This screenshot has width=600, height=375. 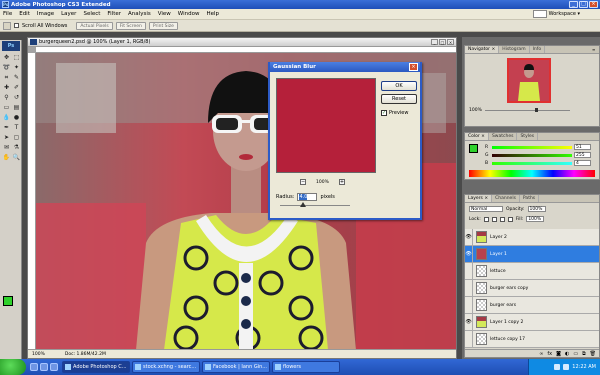 What do you see at coordinates (494, 219) in the screenshot?
I see `lock-image-icon` at bounding box center [494, 219].